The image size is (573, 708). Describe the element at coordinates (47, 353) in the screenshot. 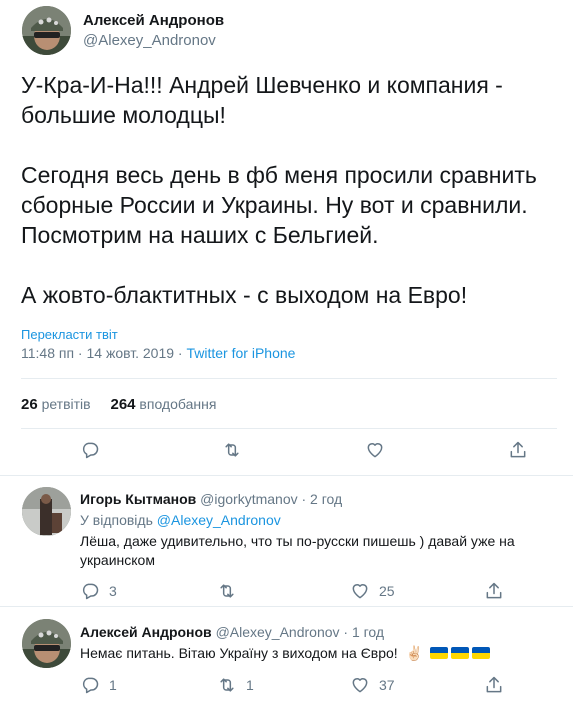

I see `tweet-time: 11:48 пп` at that location.